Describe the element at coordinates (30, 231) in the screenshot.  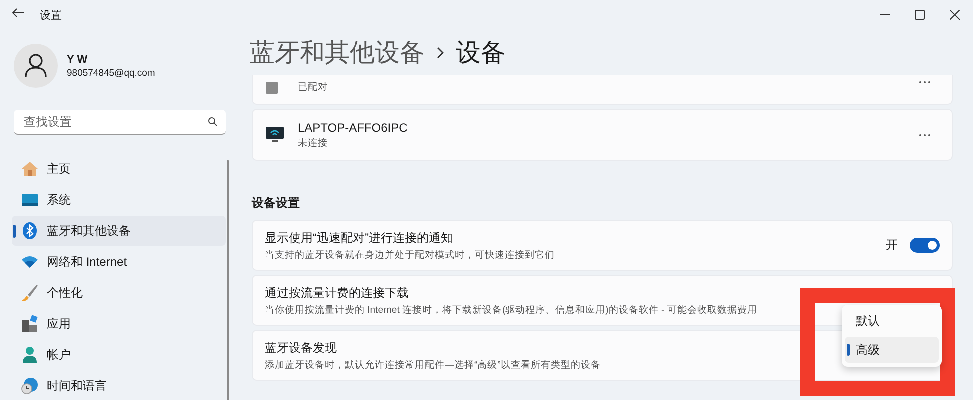
I see `bluetooth-icon` at that location.